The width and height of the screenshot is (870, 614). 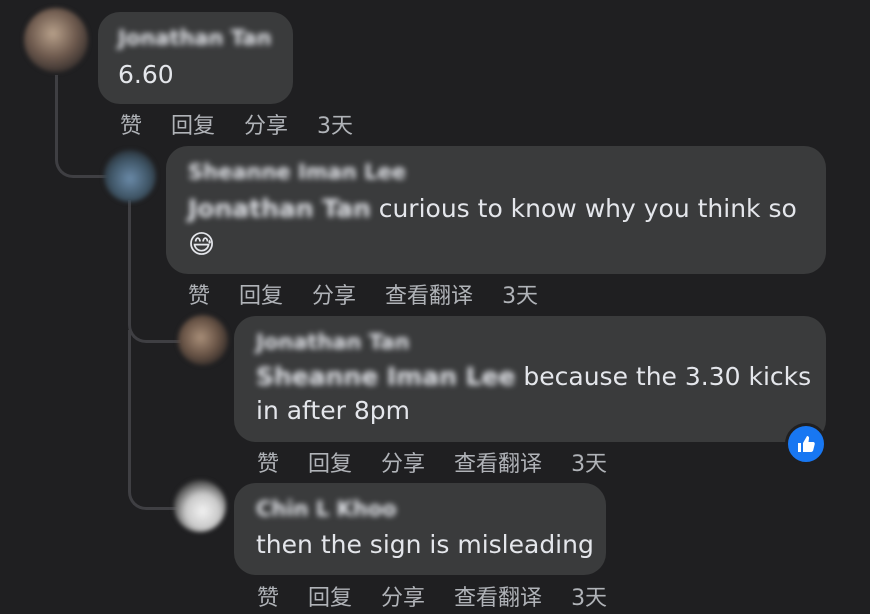 I want to click on mention-link: Sheanne Iman Lee, so click(x=385, y=376).